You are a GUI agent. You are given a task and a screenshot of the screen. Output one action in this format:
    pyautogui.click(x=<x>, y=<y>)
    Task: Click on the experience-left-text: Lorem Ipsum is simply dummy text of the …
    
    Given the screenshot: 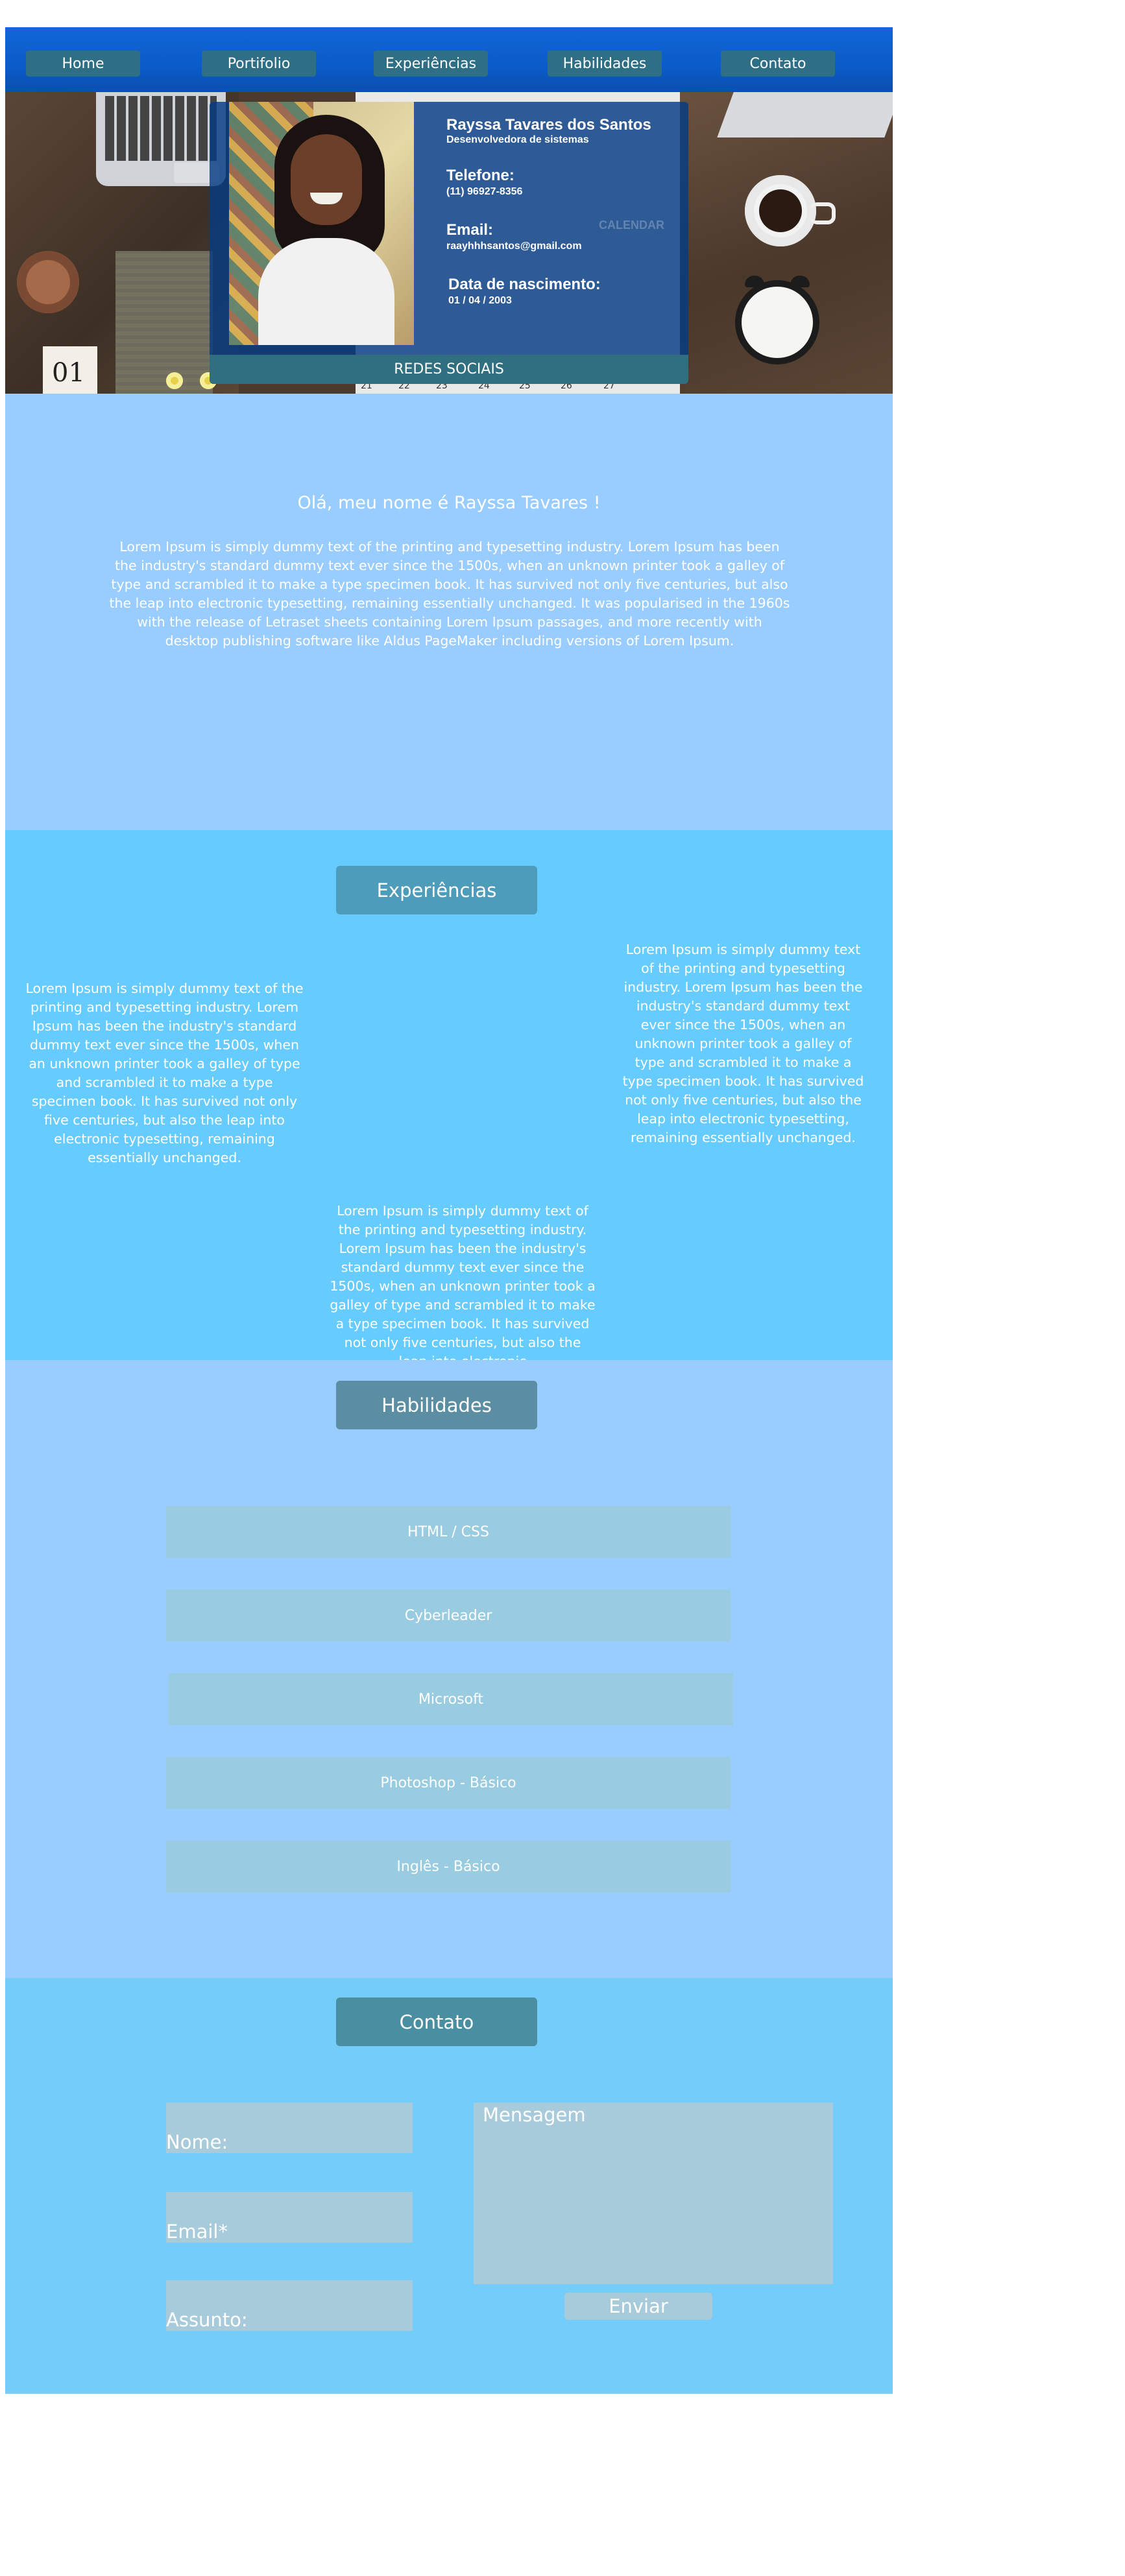 What is the action you would take?
    pyautogui.click(x=164, y=1073)
    